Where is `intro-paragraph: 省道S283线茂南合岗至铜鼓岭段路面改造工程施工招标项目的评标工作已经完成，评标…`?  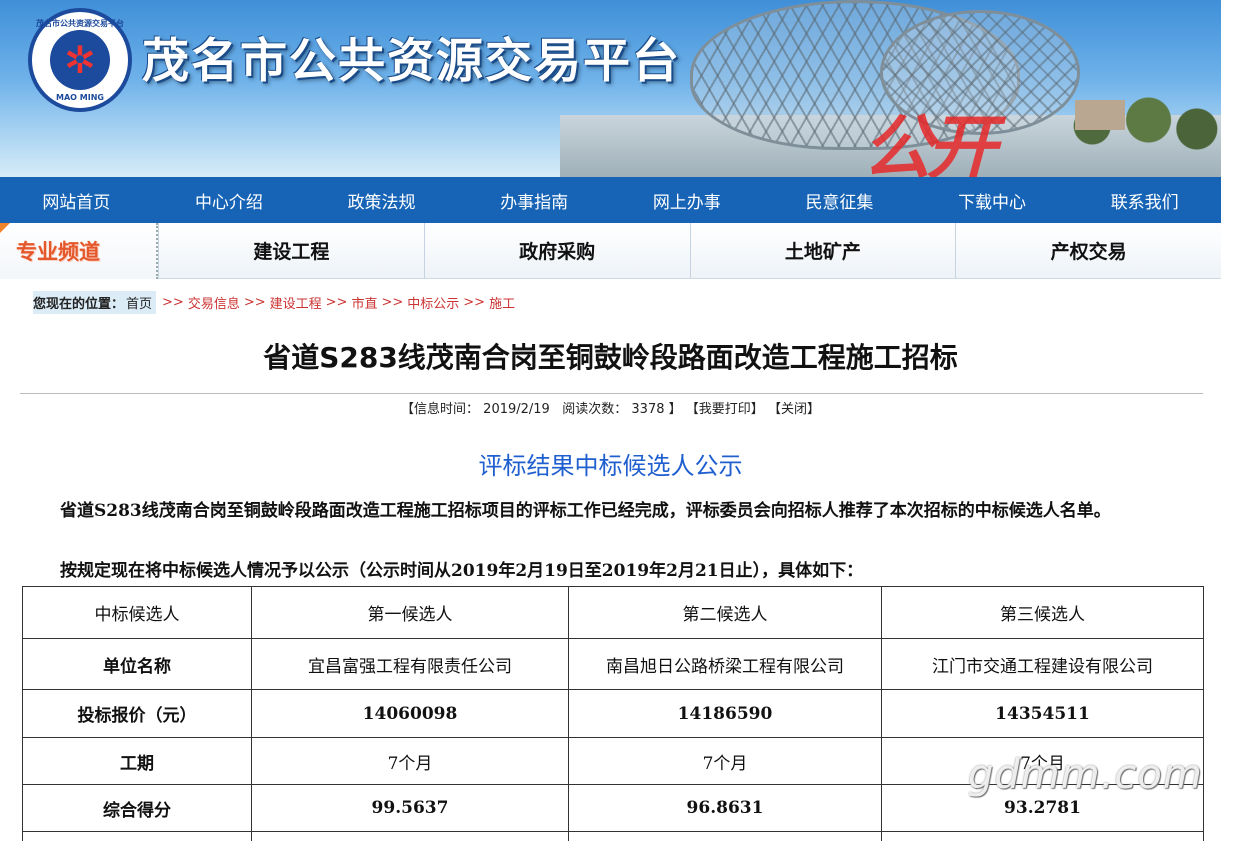
intro-paragraph: 省道S283线茂南合岗至铜鼓岭段路面改造工程施工招标项目的评标工作已经完成，评标… is located at coordinates (585, 511).